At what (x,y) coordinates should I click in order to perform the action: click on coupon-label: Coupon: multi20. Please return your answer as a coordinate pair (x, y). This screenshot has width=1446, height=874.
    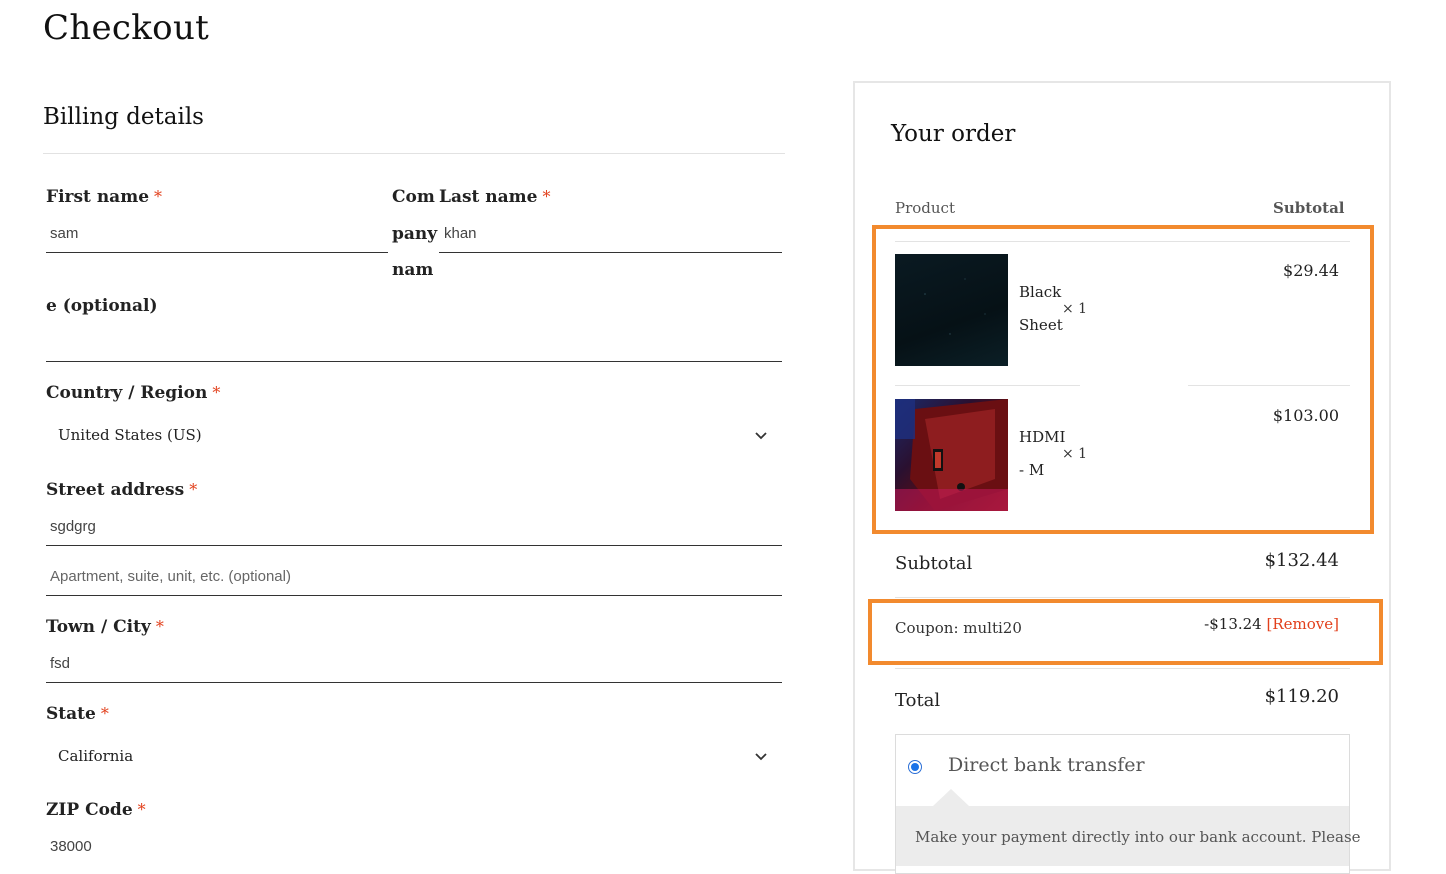
    Looking at the image, I should click on (958, 628).